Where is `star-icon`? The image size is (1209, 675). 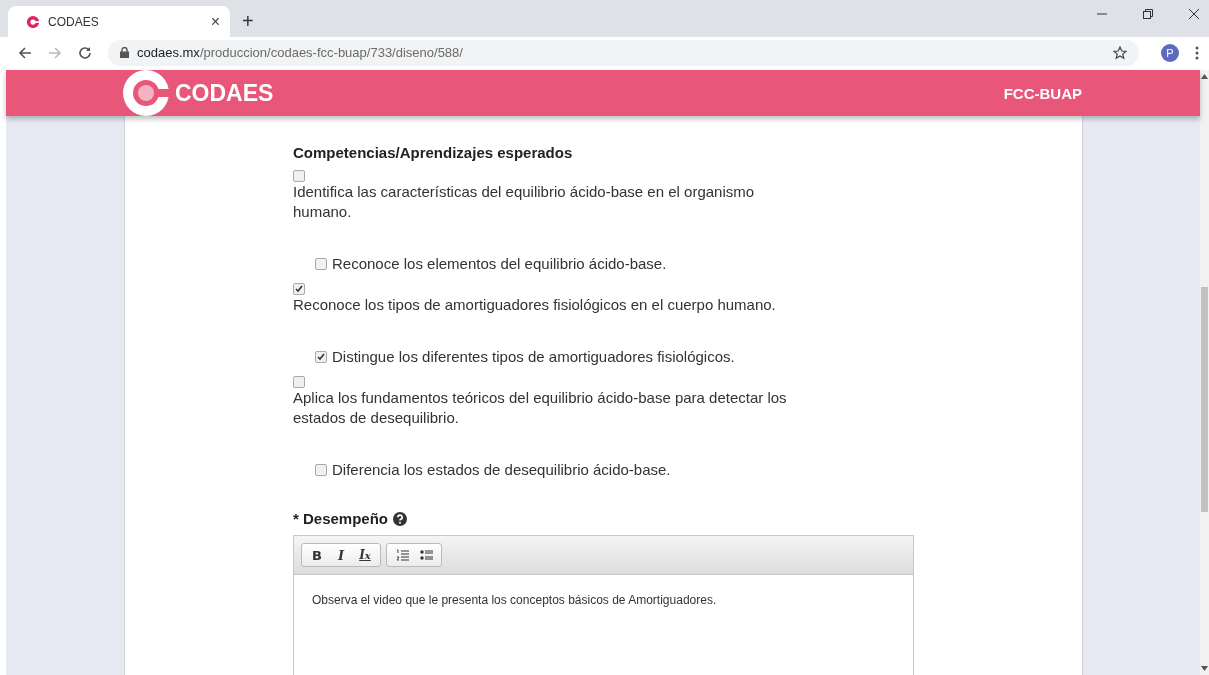
star-icon is located at coordinates (1120, 52).